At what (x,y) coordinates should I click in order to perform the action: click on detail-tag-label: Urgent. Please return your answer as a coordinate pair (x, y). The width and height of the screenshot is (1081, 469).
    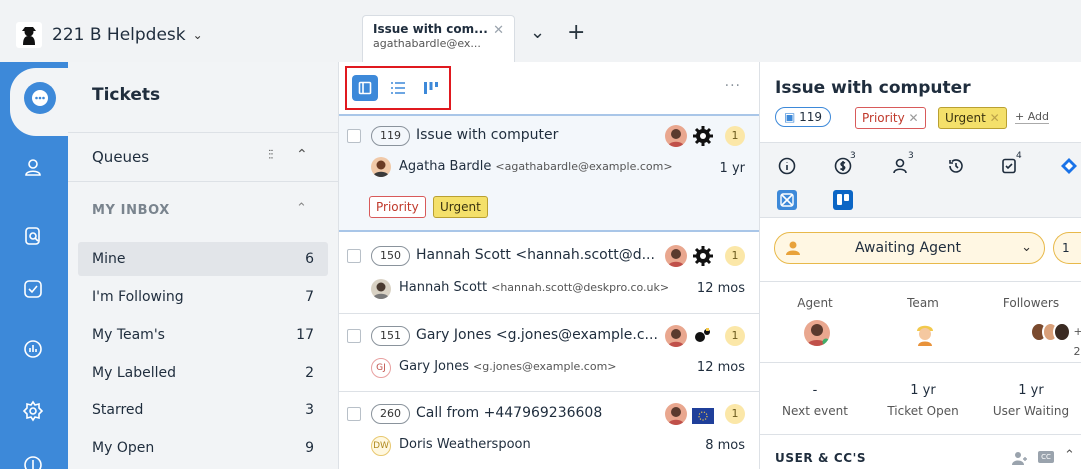
    Looking at the image, I should click on (965, 118).